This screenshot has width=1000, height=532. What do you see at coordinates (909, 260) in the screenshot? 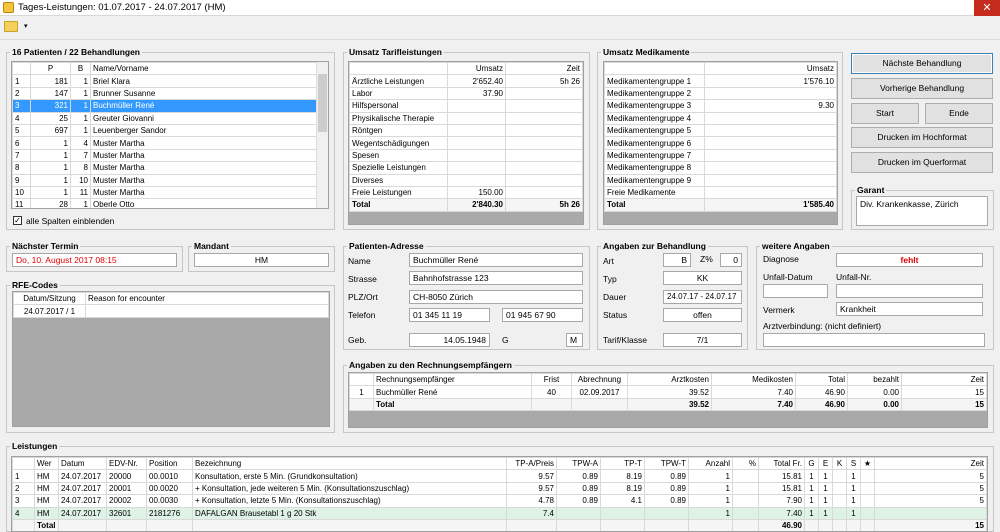
I see `diagnosis-field: fehlt` at bounding box center [909, 260].